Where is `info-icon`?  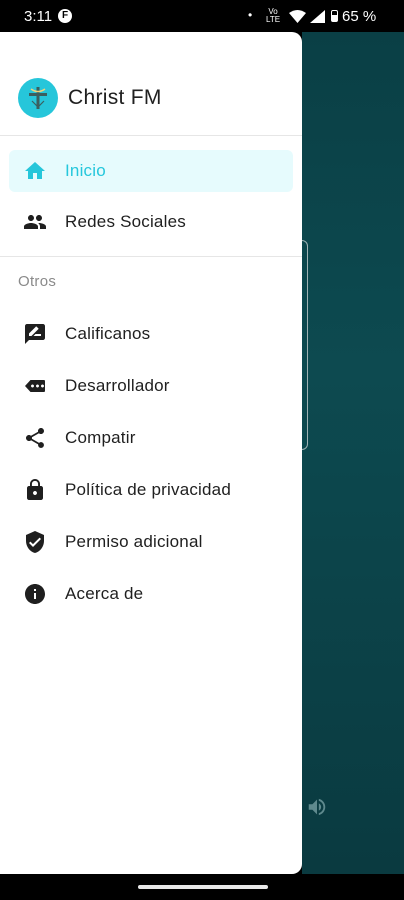
info-icon is located at coordinates (35, 594).